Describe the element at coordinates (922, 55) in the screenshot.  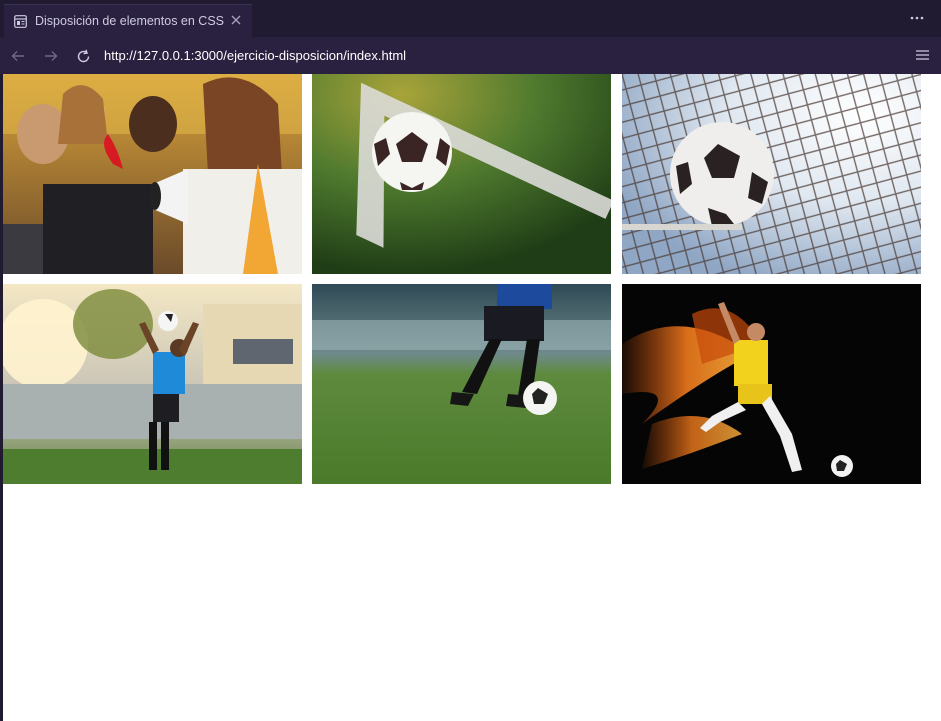
I see `hamburger-icon` at that location.